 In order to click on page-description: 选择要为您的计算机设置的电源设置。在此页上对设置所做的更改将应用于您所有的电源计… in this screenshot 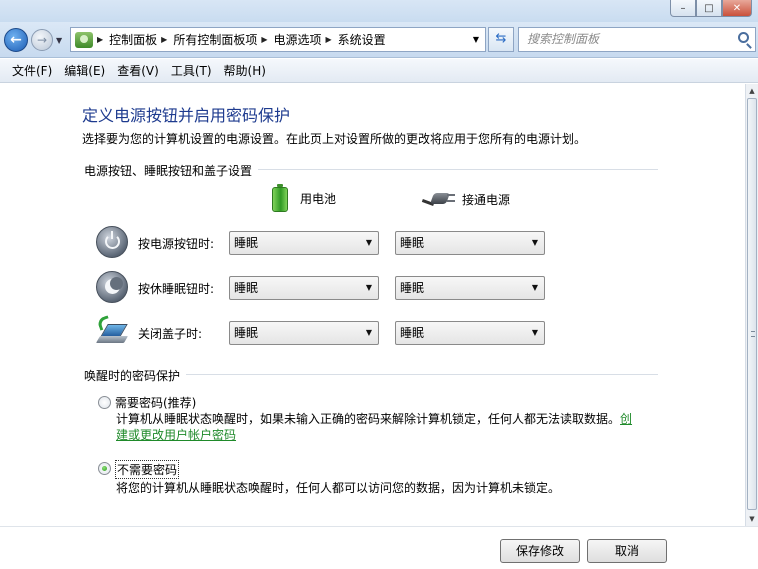, I will do `click(334, 139)`.